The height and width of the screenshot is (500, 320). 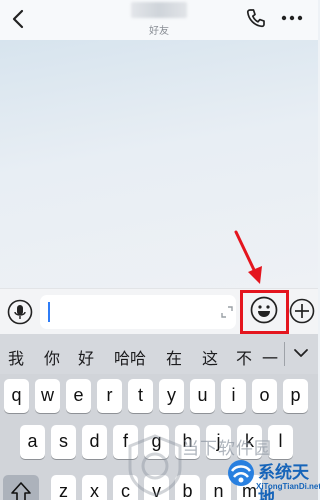 I want to click on text-caret, so click(x=49, y=312).